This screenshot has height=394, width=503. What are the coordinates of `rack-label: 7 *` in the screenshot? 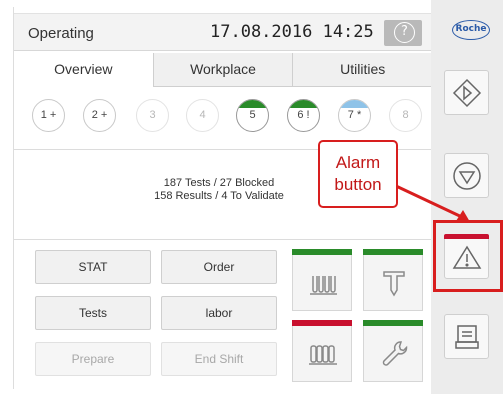 It's located at (354, 115).